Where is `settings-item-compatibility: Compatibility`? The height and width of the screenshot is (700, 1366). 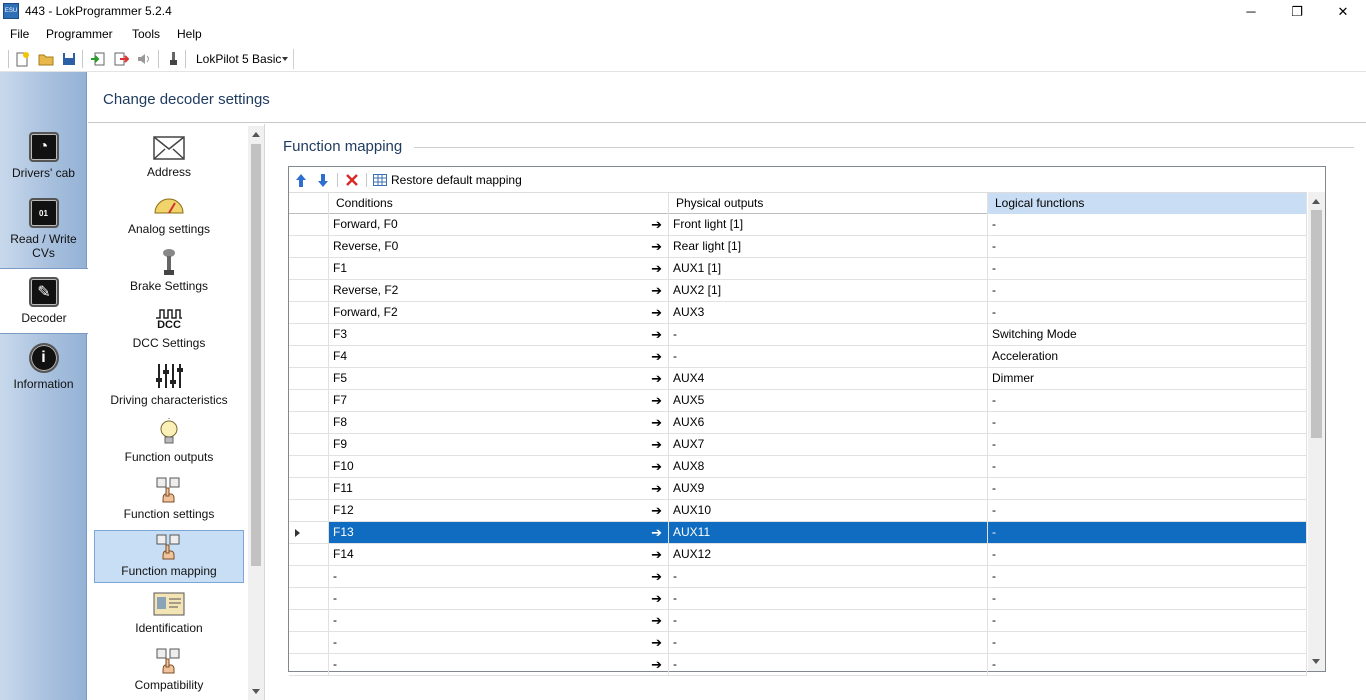
settings-item-compatibility: Compatibility is located at coordinates (169, 671).